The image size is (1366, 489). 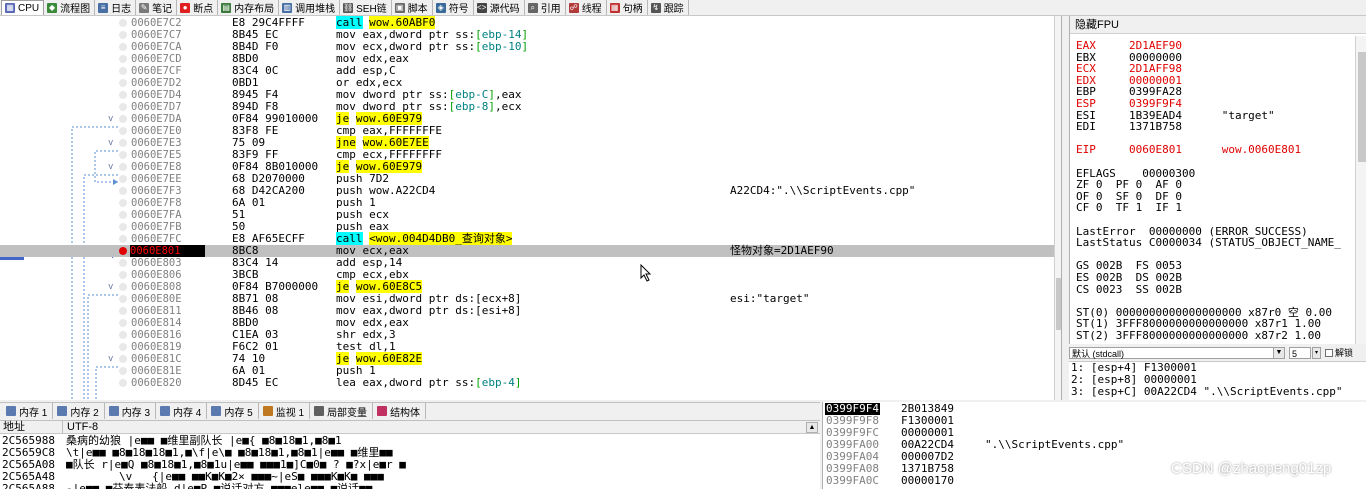 What do you see at coordinates (812, 427) in the screenshot?
I see `chevron-up-icon: ▲` at bounding box center [812, 427].